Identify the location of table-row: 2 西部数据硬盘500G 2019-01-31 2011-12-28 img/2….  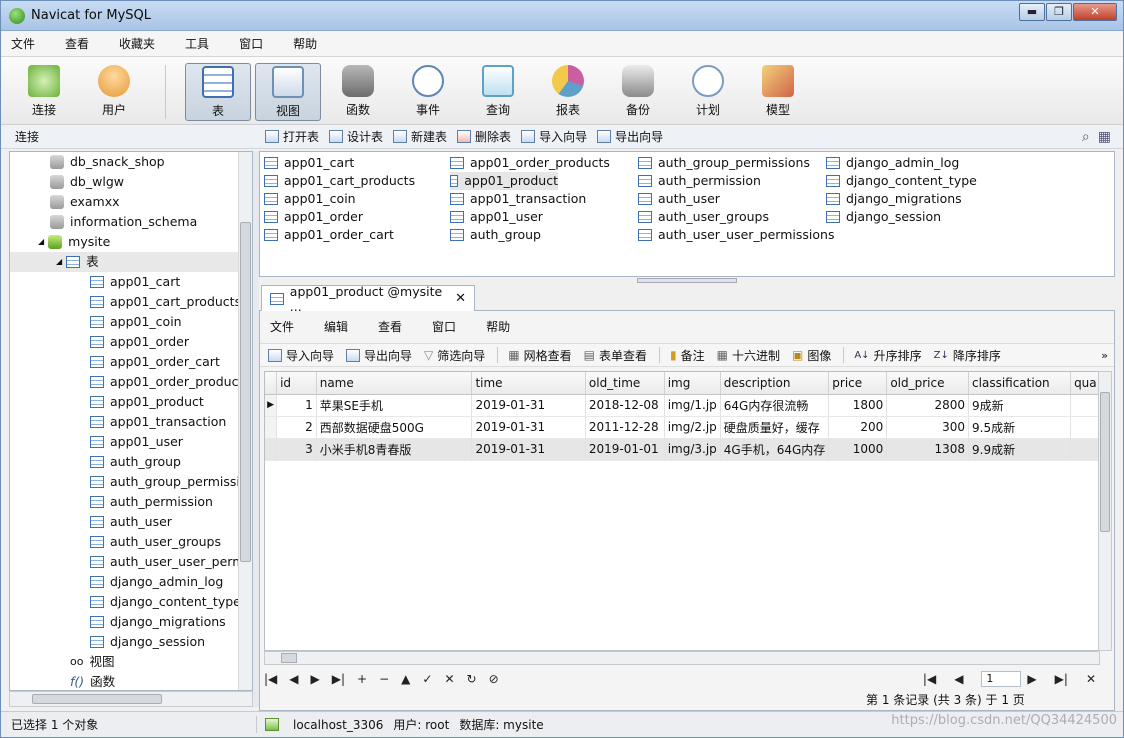
(682, 427).